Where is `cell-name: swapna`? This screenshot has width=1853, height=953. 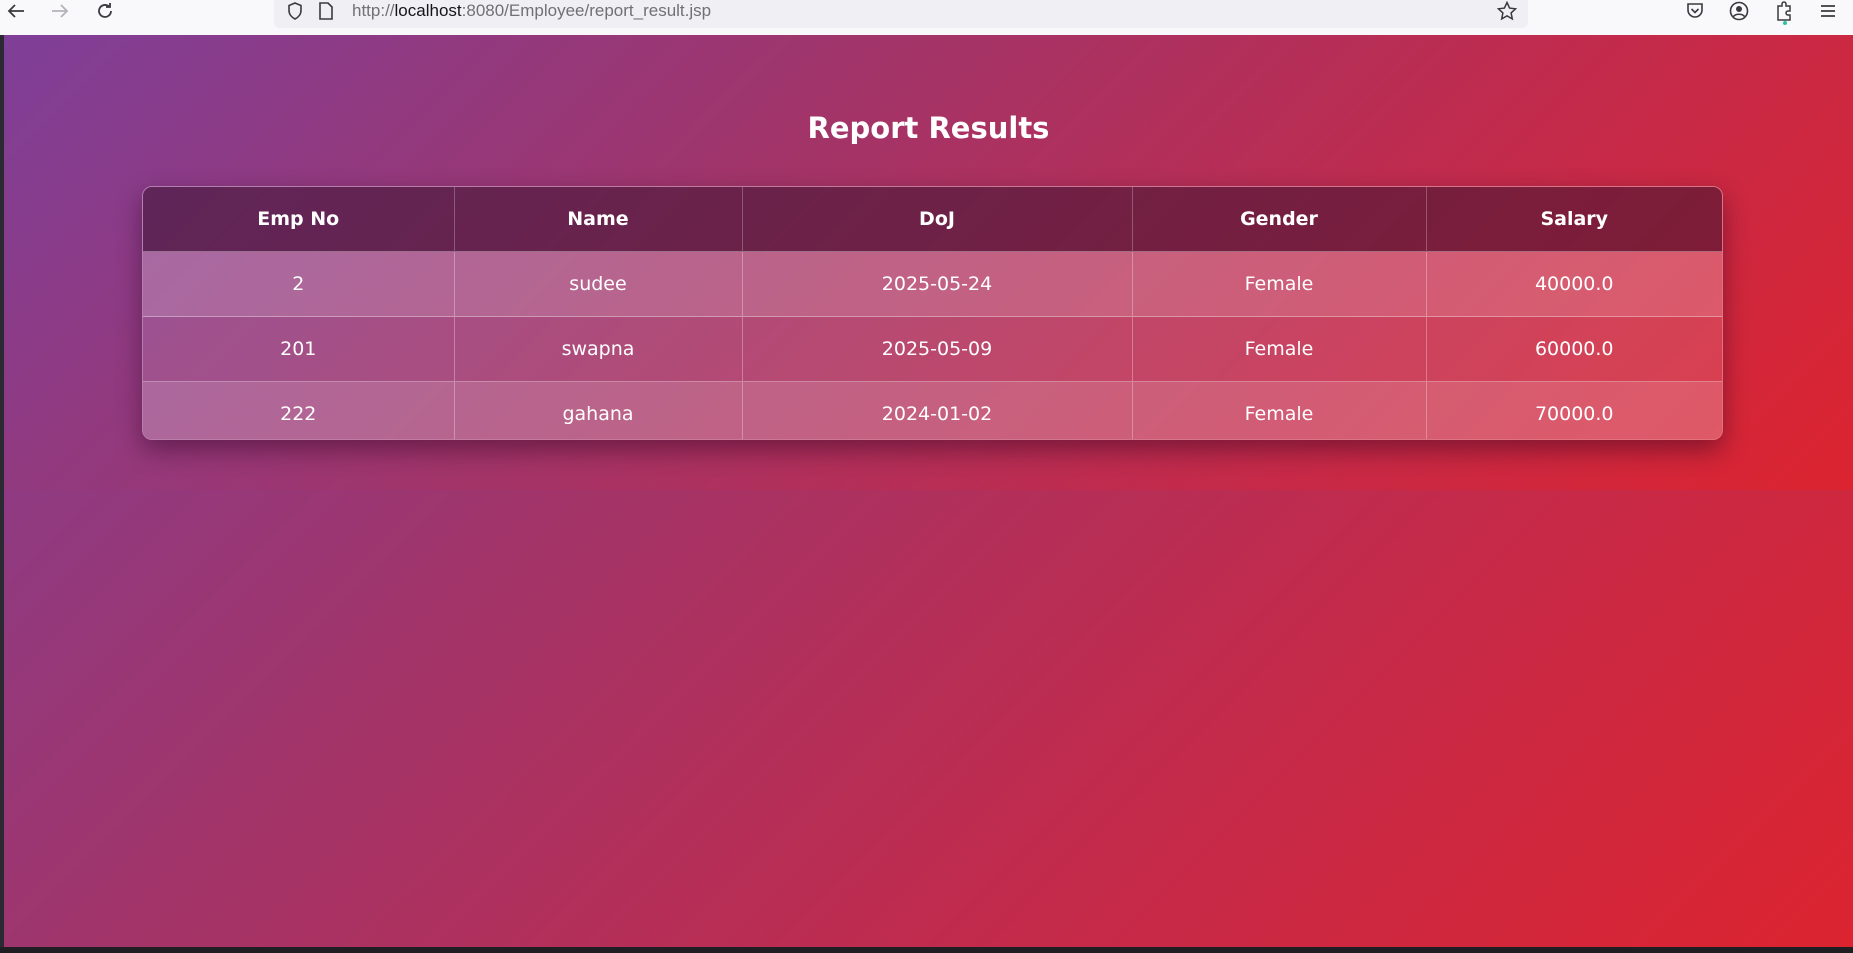
cell-name: swapna is located at coordinates (598, 349).